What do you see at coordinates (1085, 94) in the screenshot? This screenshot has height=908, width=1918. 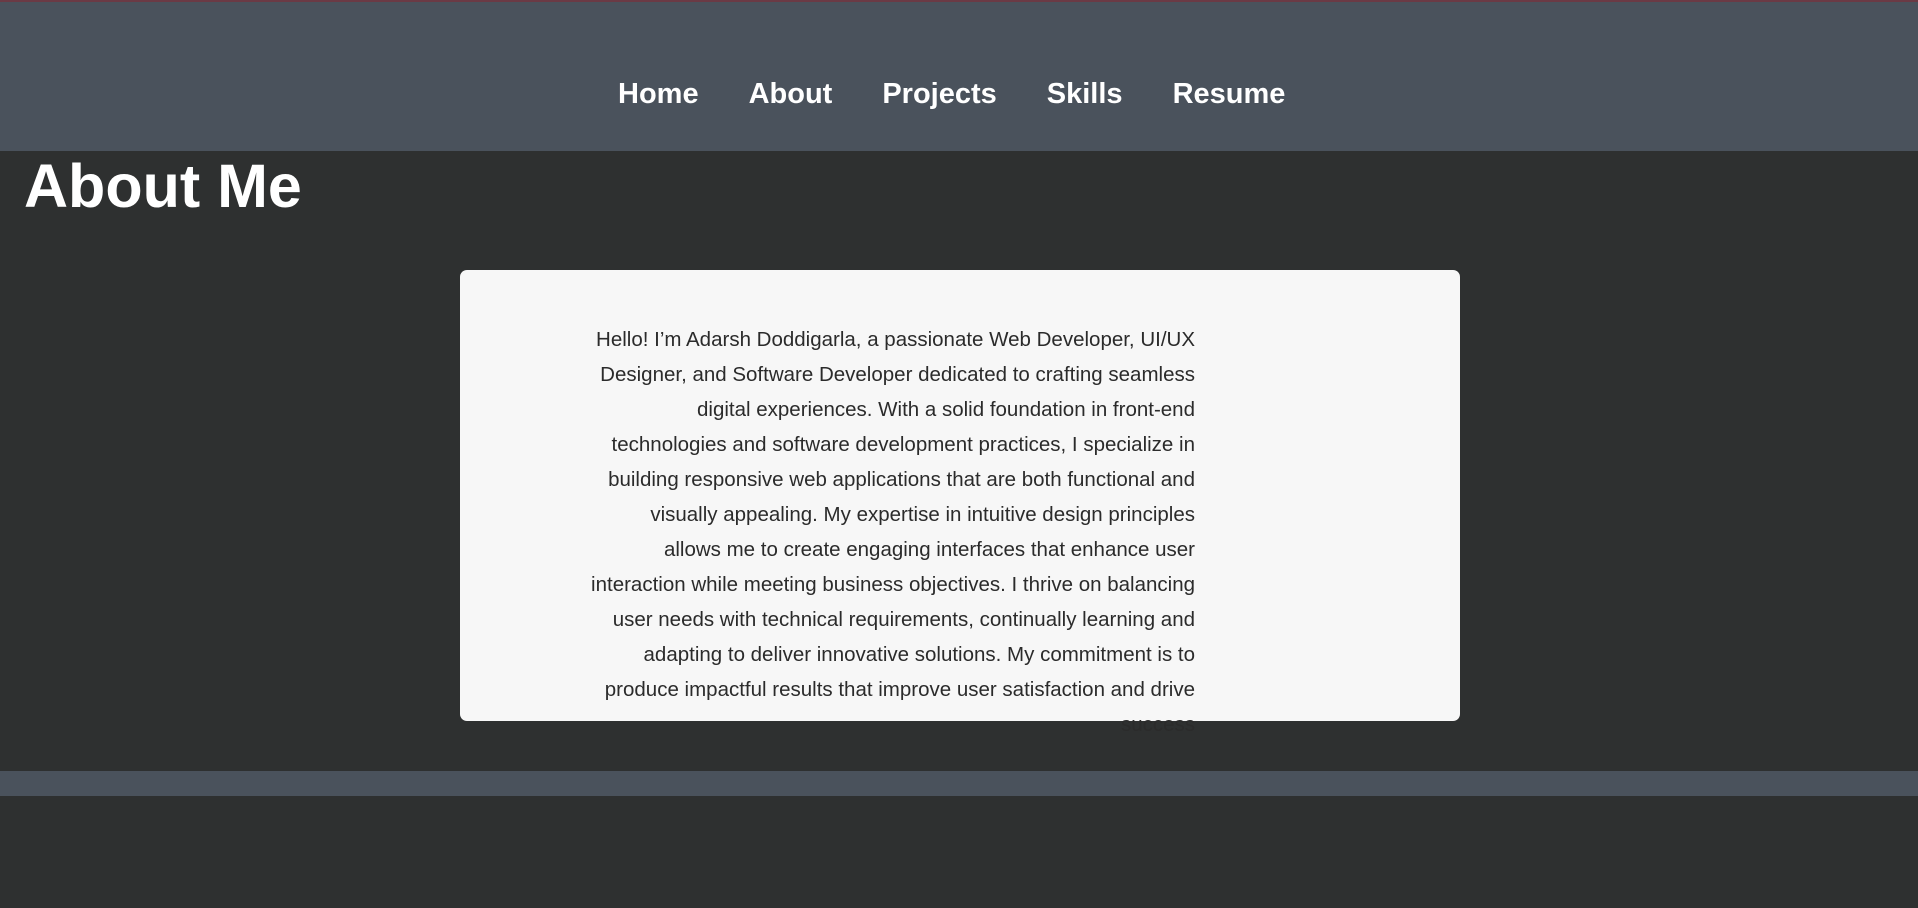 I see `nav-link-skills: Skills` at bounding box center [1085, 94].